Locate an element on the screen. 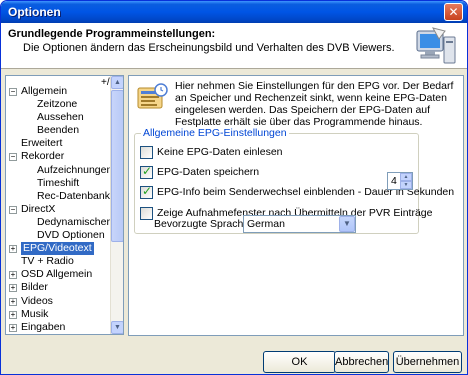 This screenshot has height=375, width=468. tree-item-label: Erweitert is located at coordinates (42, 143).